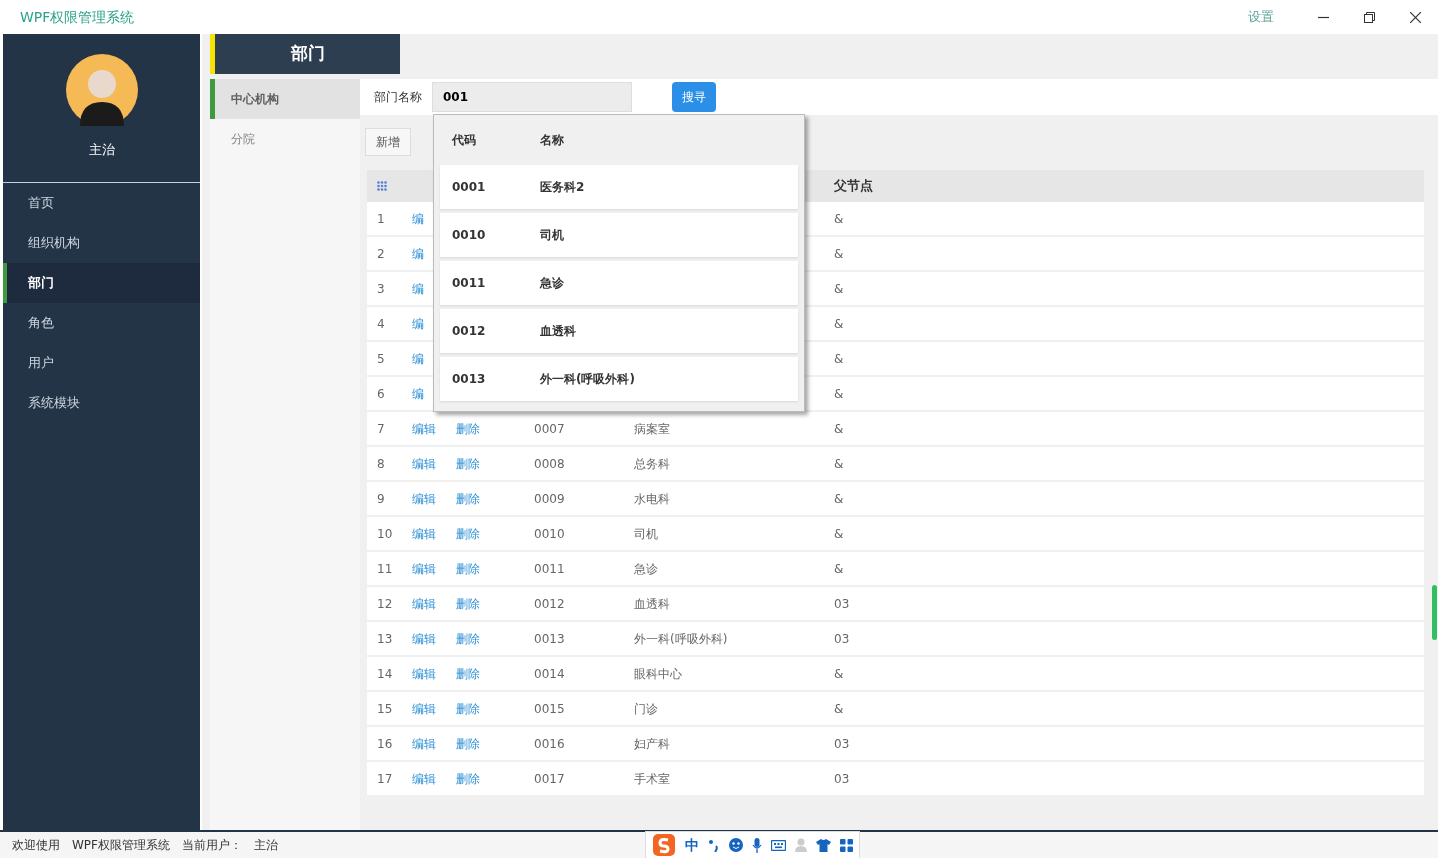  What do you see at coordinates (101, 323) in the screenshot?
I see `sidebar-item: 角色` at bounding box center [101, 323].